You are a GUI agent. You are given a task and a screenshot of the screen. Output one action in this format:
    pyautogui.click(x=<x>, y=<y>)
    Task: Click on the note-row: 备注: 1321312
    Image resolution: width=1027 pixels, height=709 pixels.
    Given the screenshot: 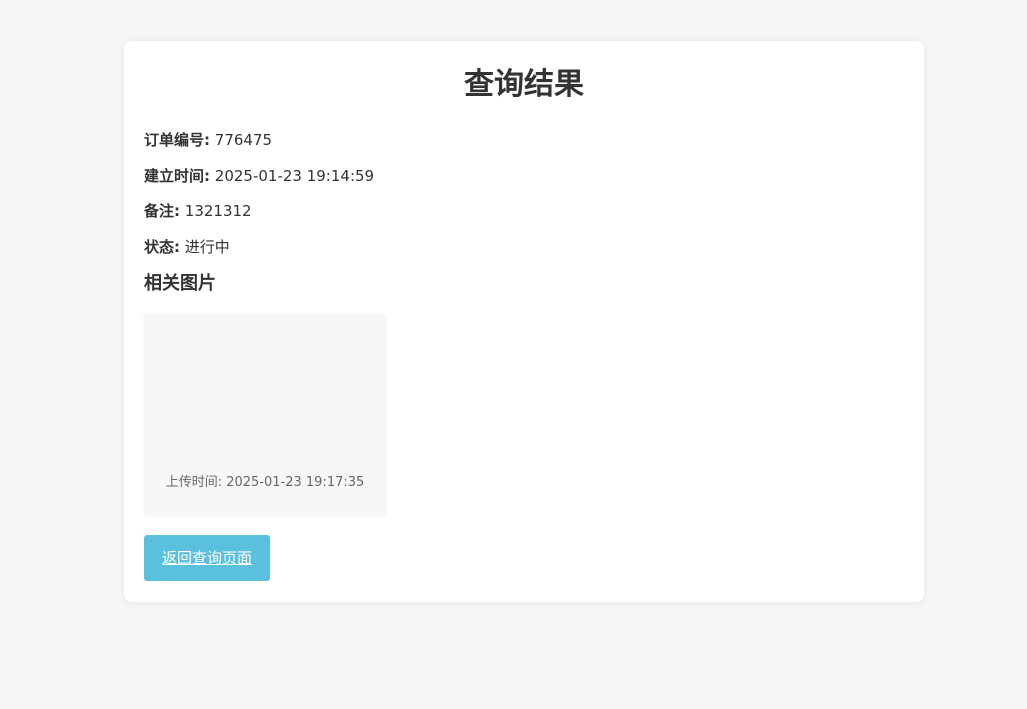 What is the action you would take?
    pyautogui.click(x=198, y=211)
    